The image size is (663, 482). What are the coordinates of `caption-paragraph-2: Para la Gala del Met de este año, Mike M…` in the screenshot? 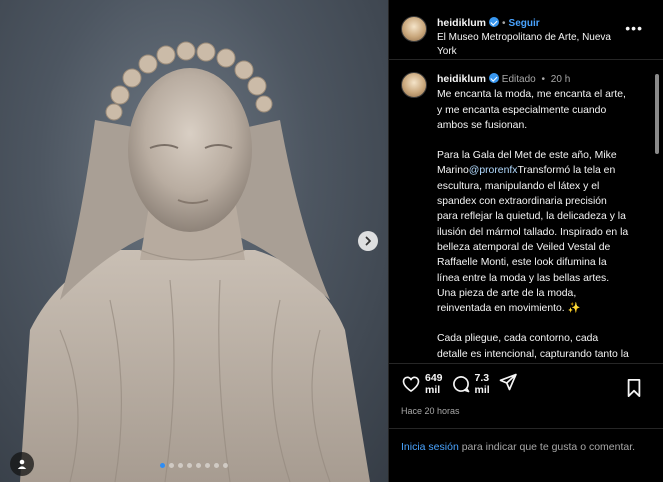 It's located at (533, 232).